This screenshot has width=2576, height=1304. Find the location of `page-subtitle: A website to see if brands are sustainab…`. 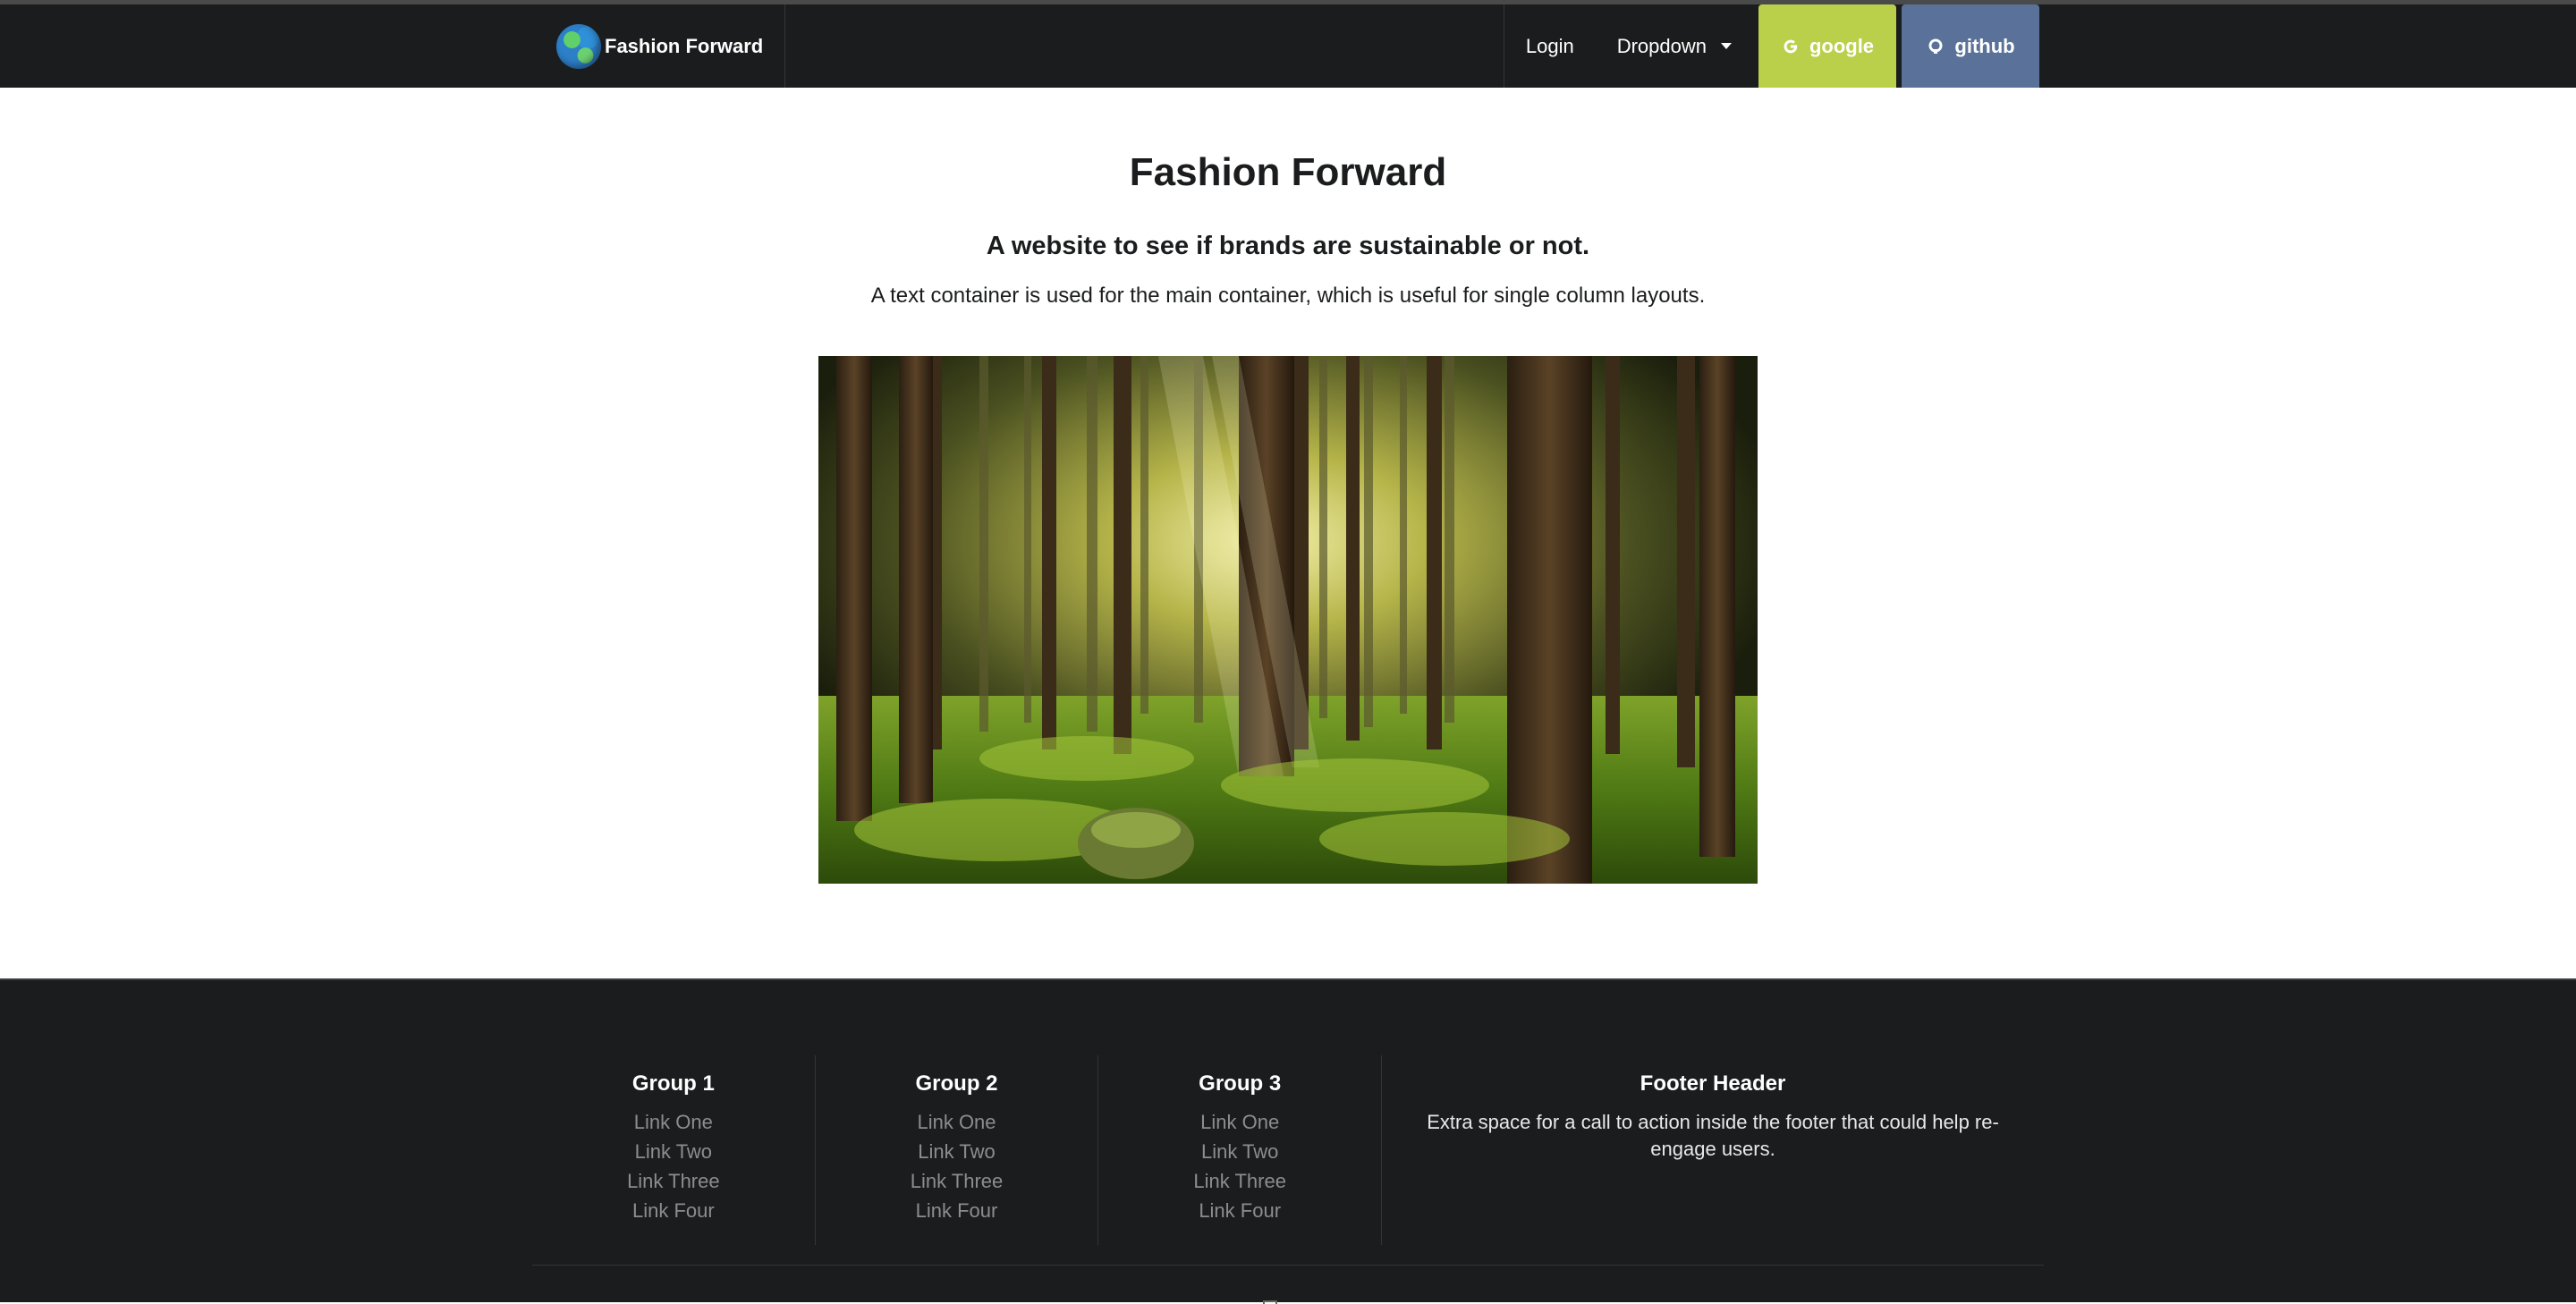

page-subtitle: A website to see if brands are sustainab… is located at coordinates (1288, 246).